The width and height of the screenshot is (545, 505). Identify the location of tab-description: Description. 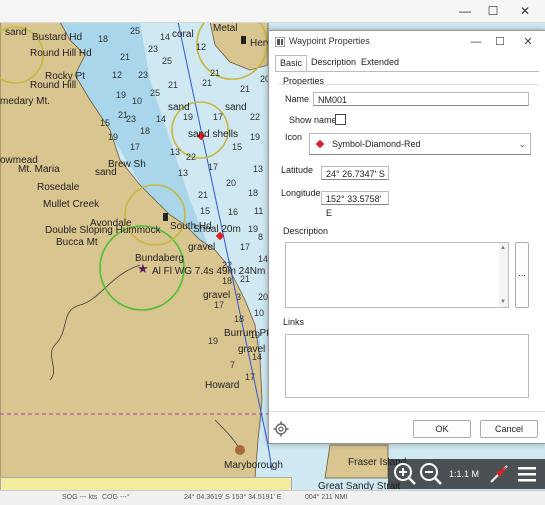
(333, 62).